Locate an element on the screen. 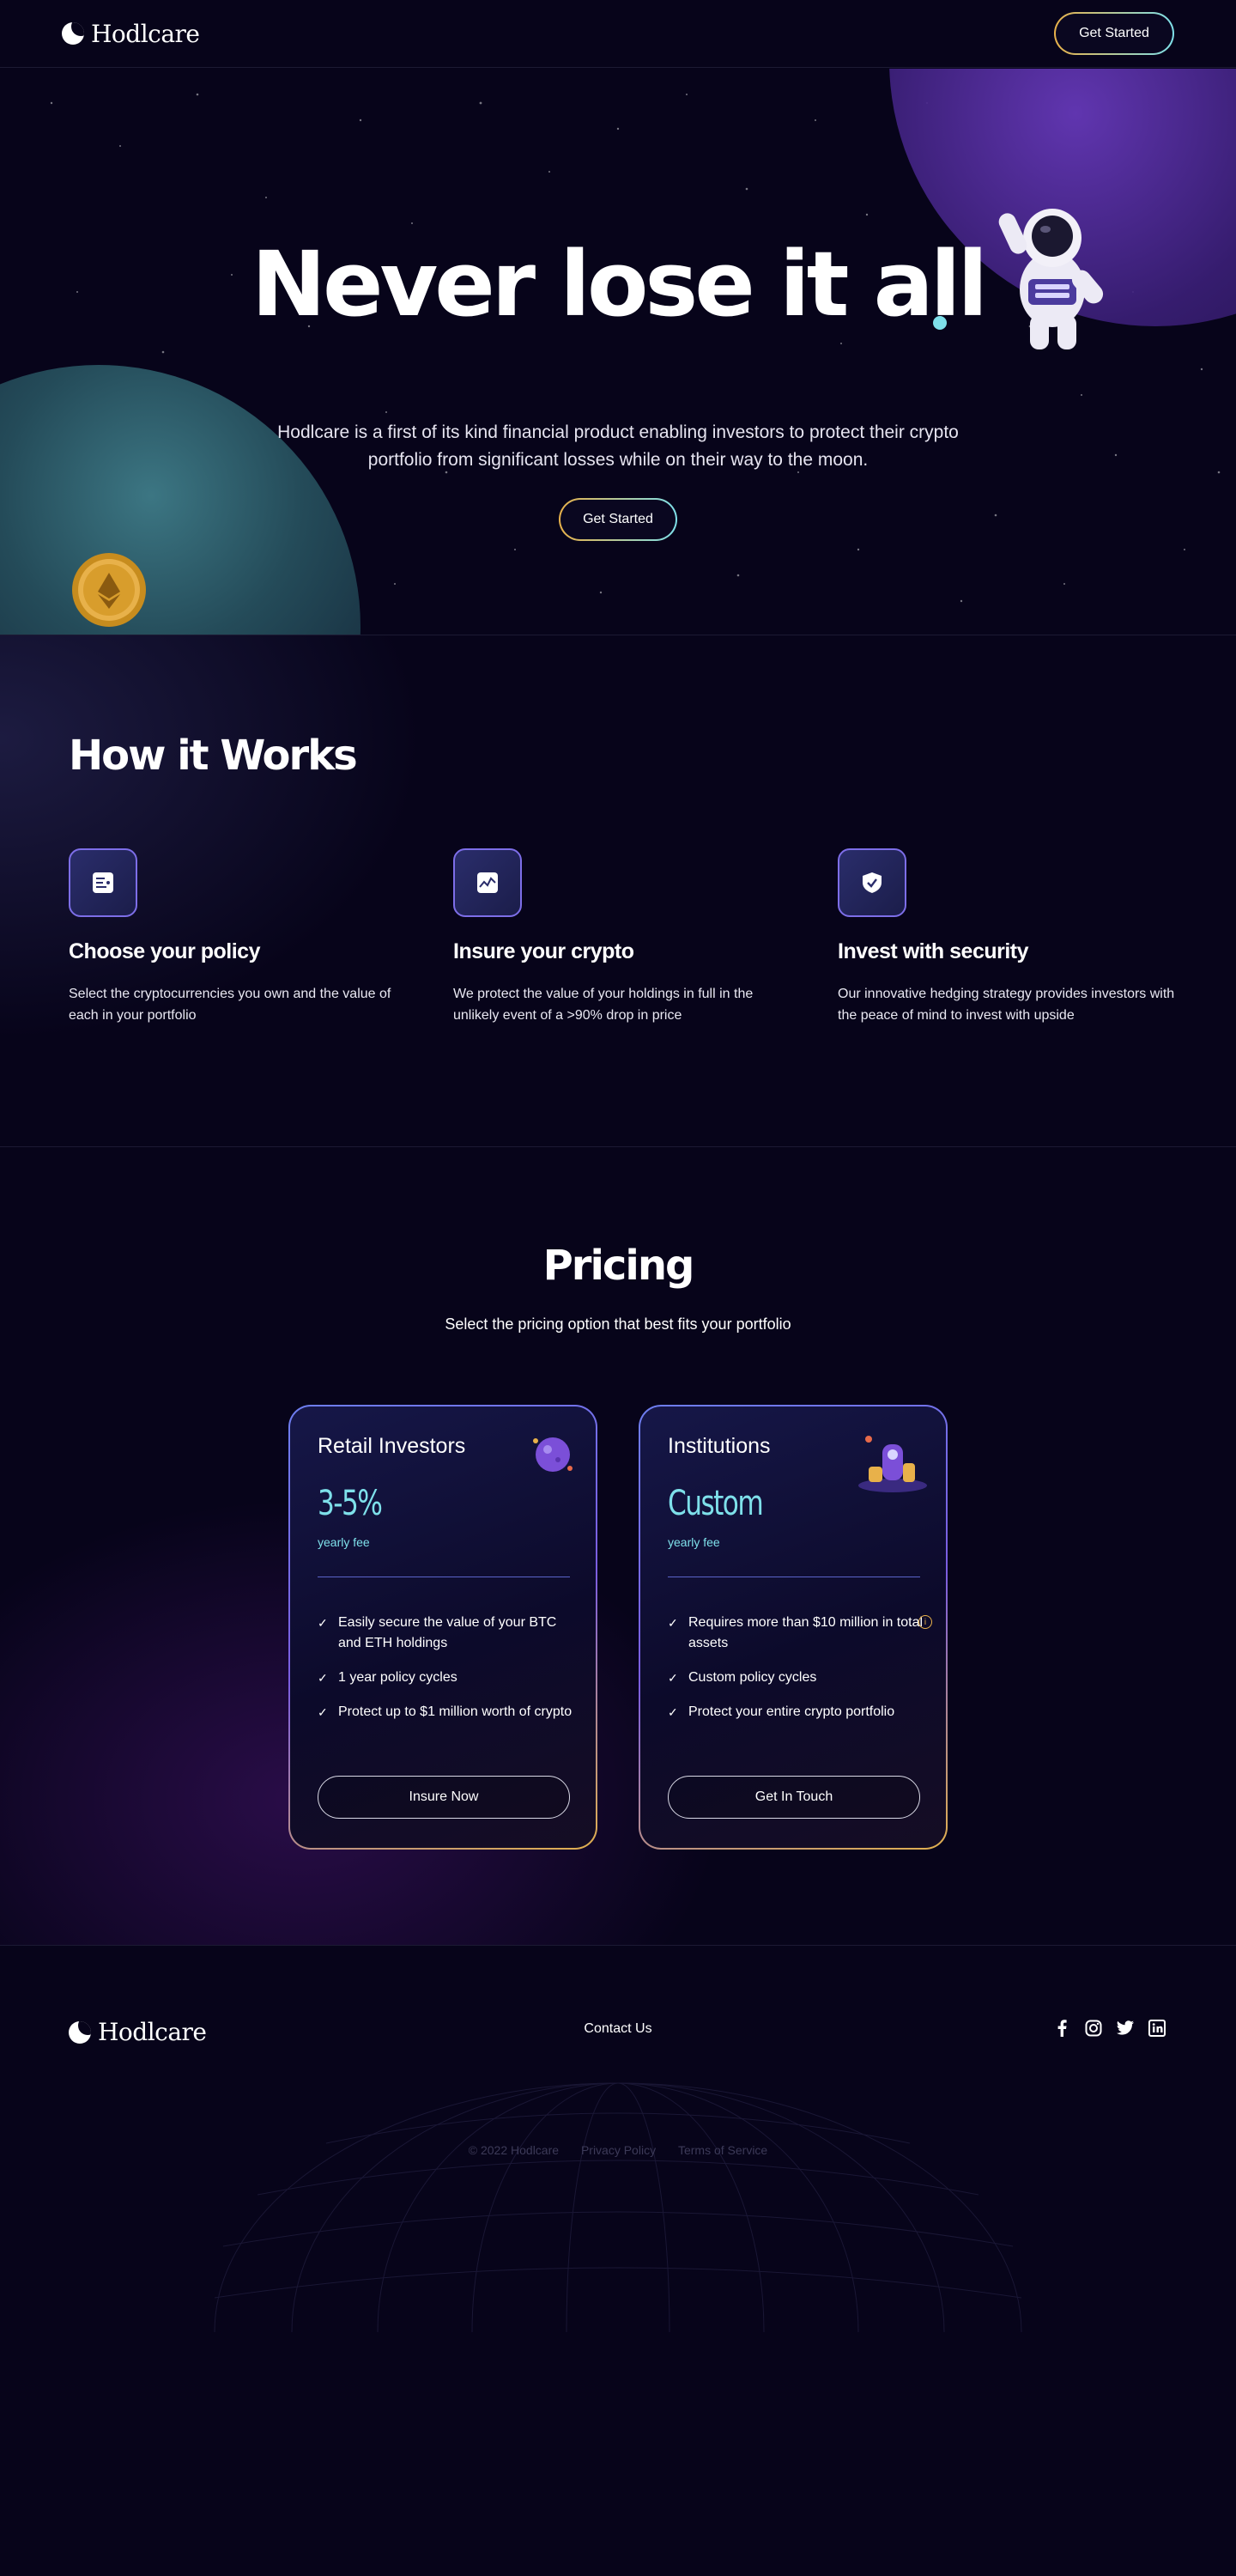 The image size is (1236, 2576). twitter-icon is located at coordinates (1125, 2028).